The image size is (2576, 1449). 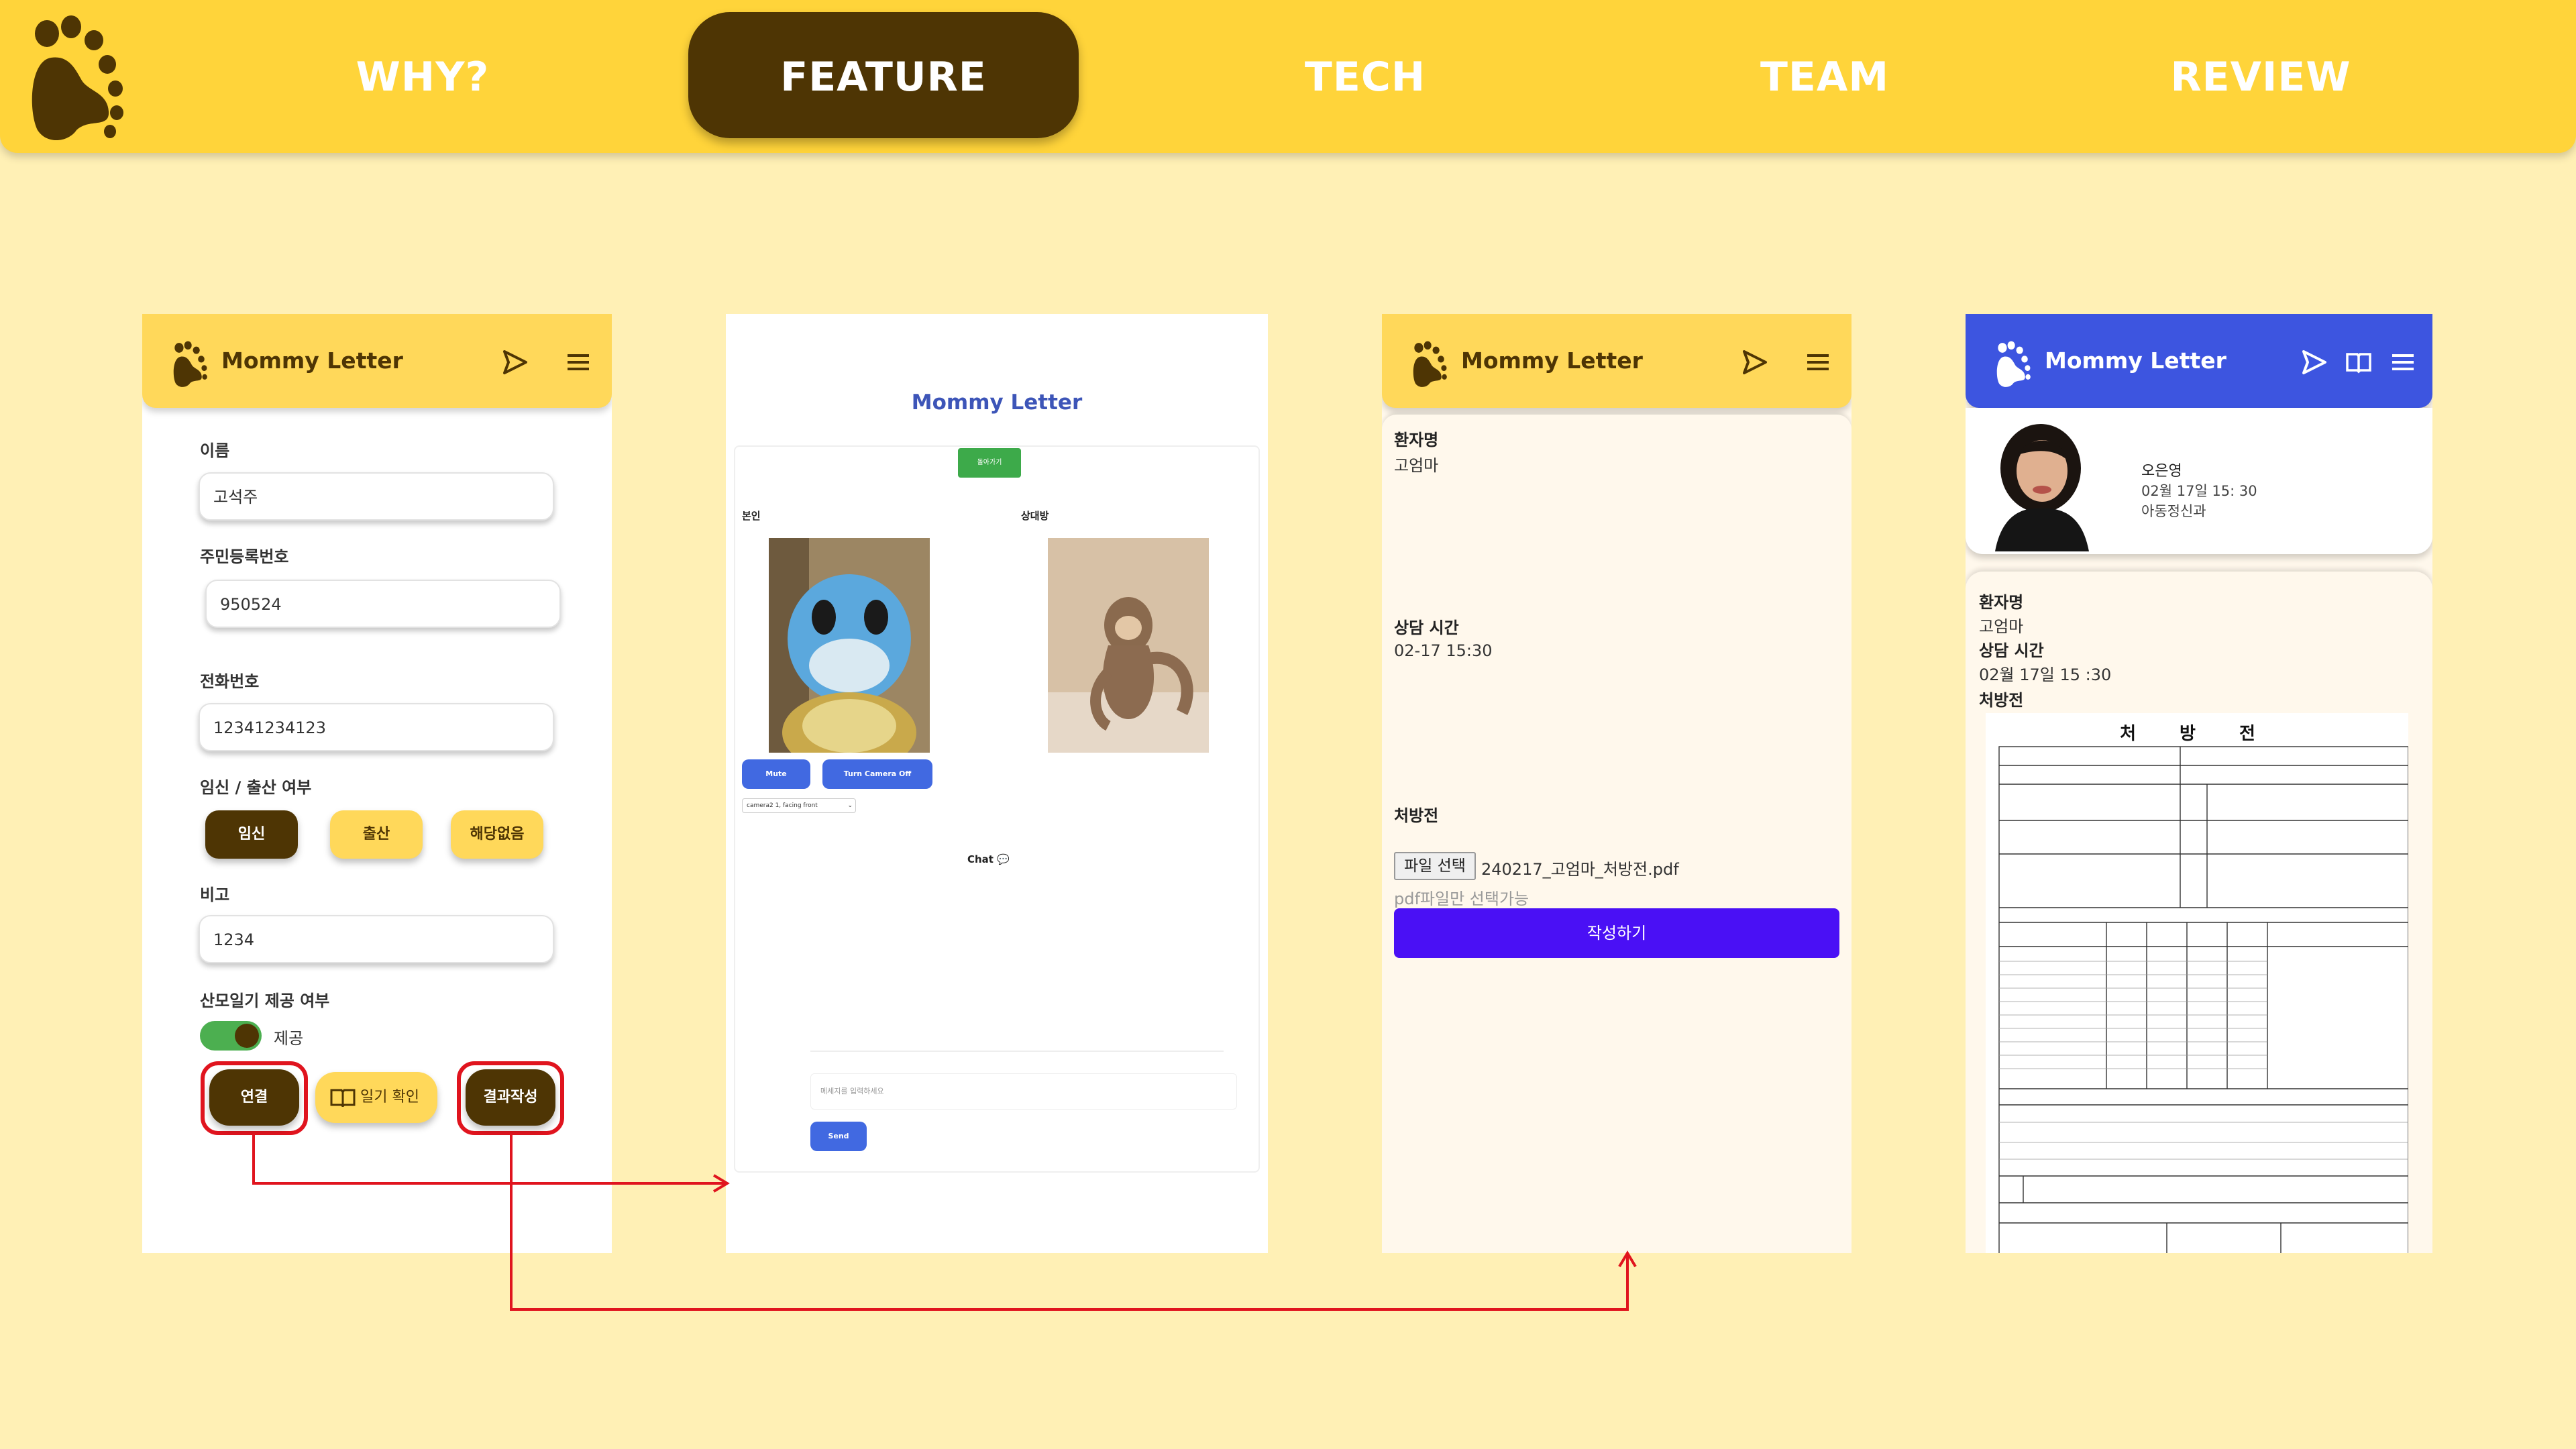 I want to click on mute-button: Mute, so click(x=776, y=774).